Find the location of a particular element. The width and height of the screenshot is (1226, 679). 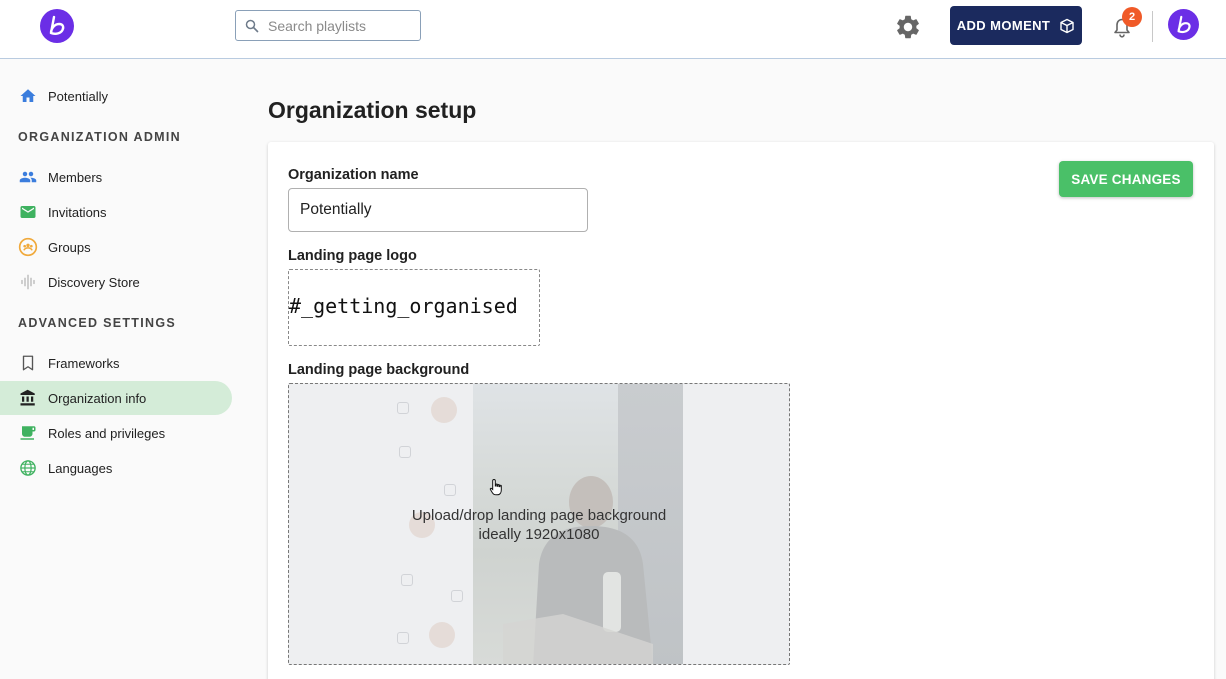

section-title-advanced-settings: ADVANCED SETTINGS is located at coordinates (97, 323).